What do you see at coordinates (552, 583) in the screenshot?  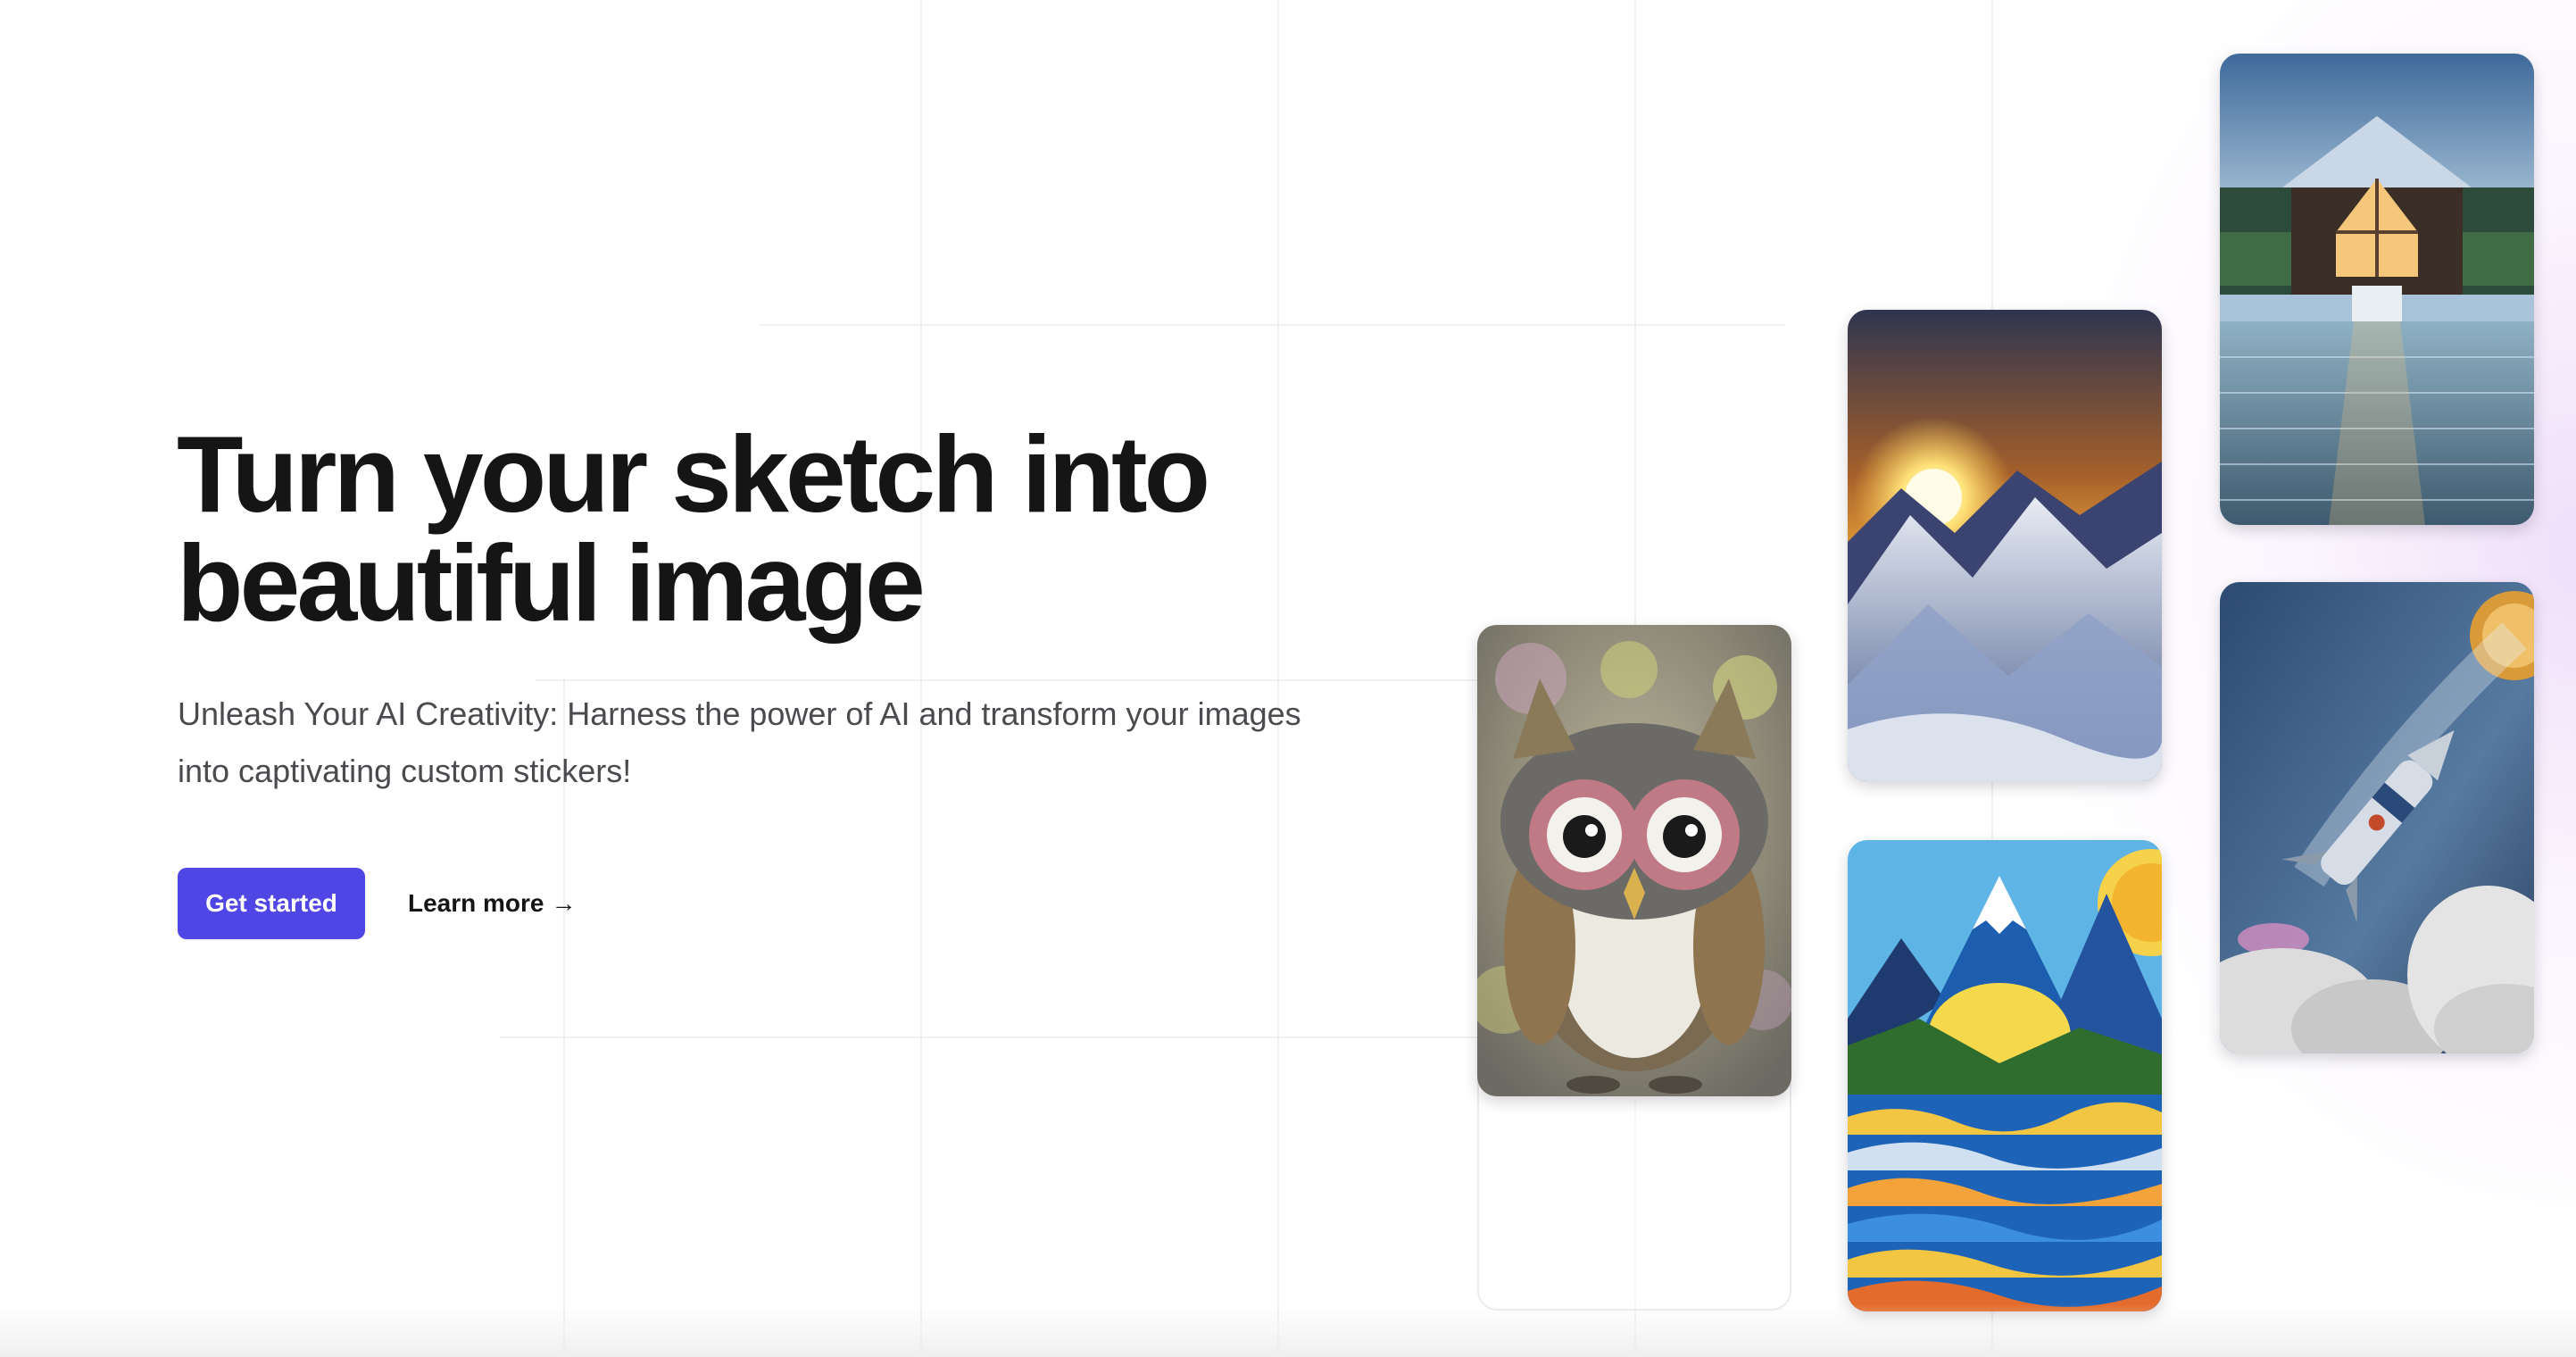 I see `hero-title-line-2: beautiful image` at bounding box center [552, 583].